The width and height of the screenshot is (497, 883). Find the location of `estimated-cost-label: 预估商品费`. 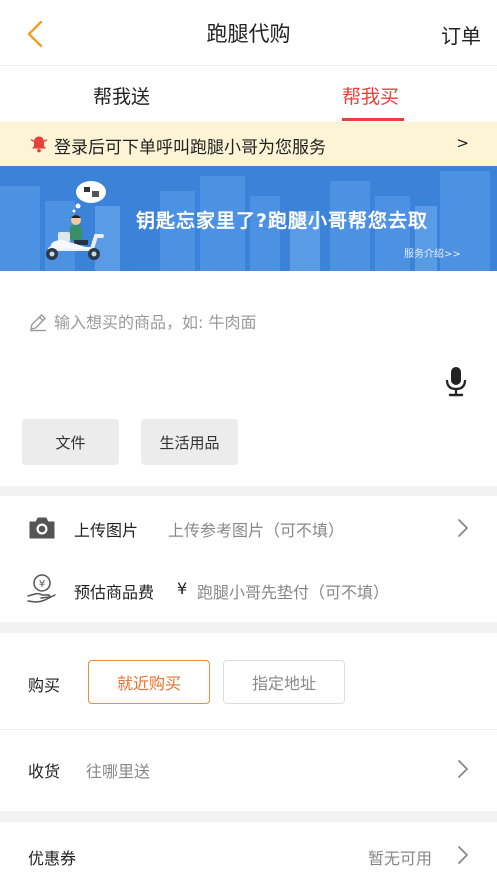

estimated-cost-label: 预估商品费 is located at coordinates (114, 592).